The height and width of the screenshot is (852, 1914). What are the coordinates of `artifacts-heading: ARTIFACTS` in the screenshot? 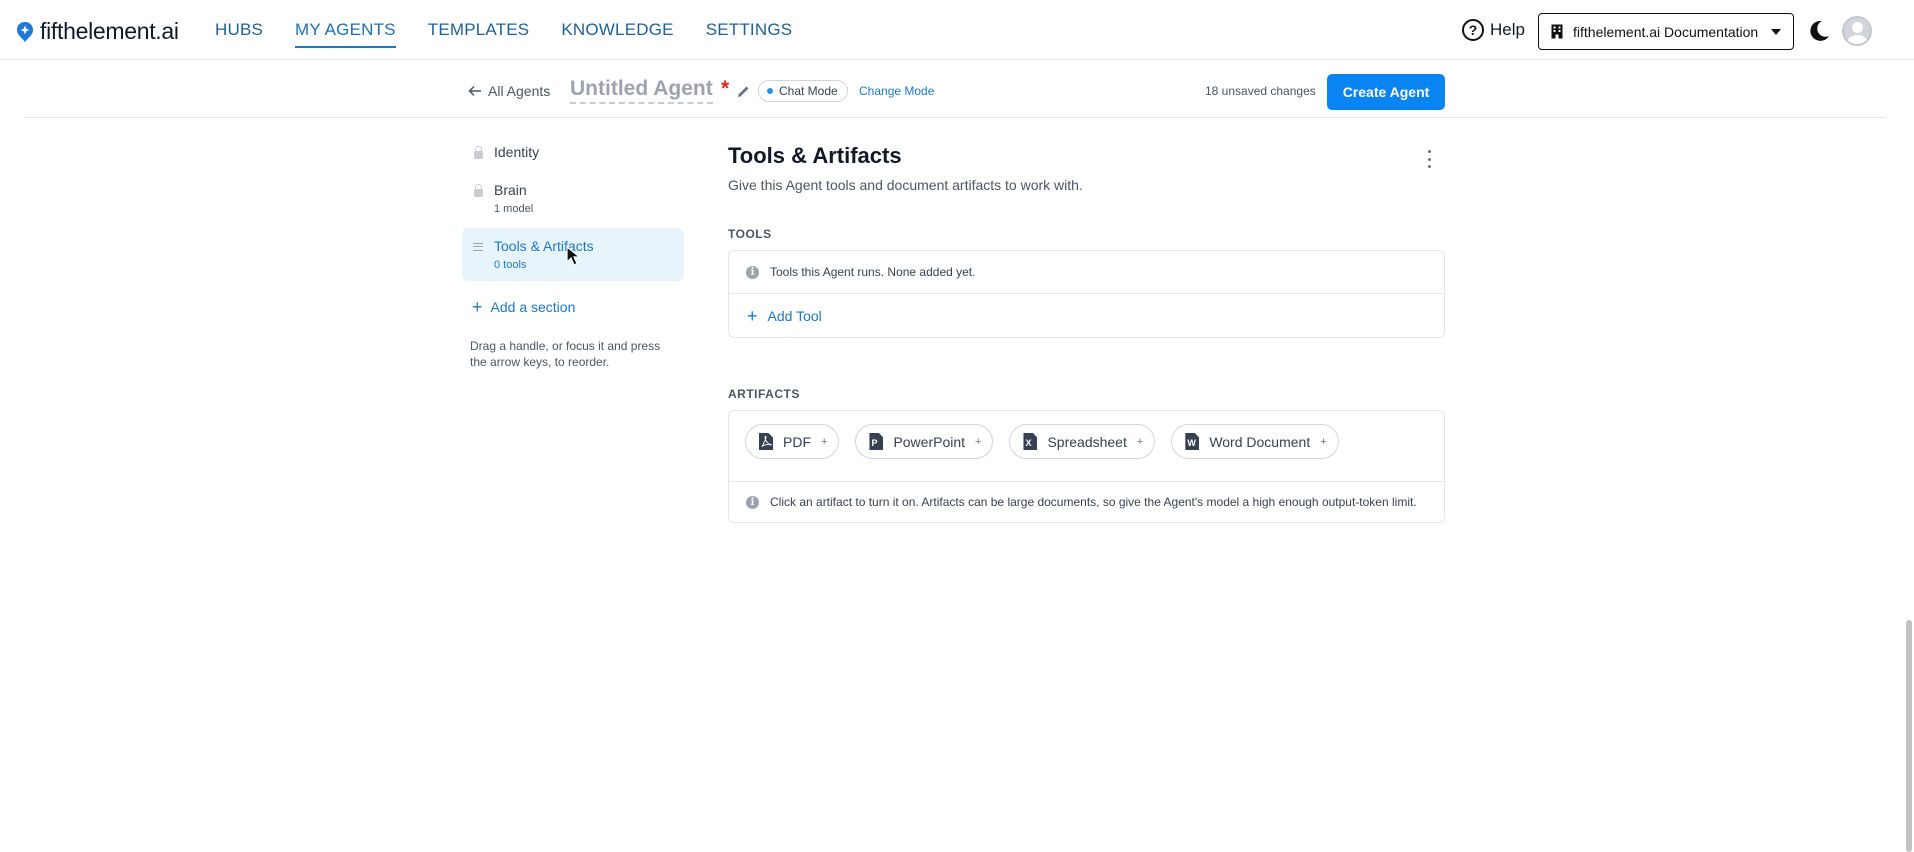 It's located at (764, 394).